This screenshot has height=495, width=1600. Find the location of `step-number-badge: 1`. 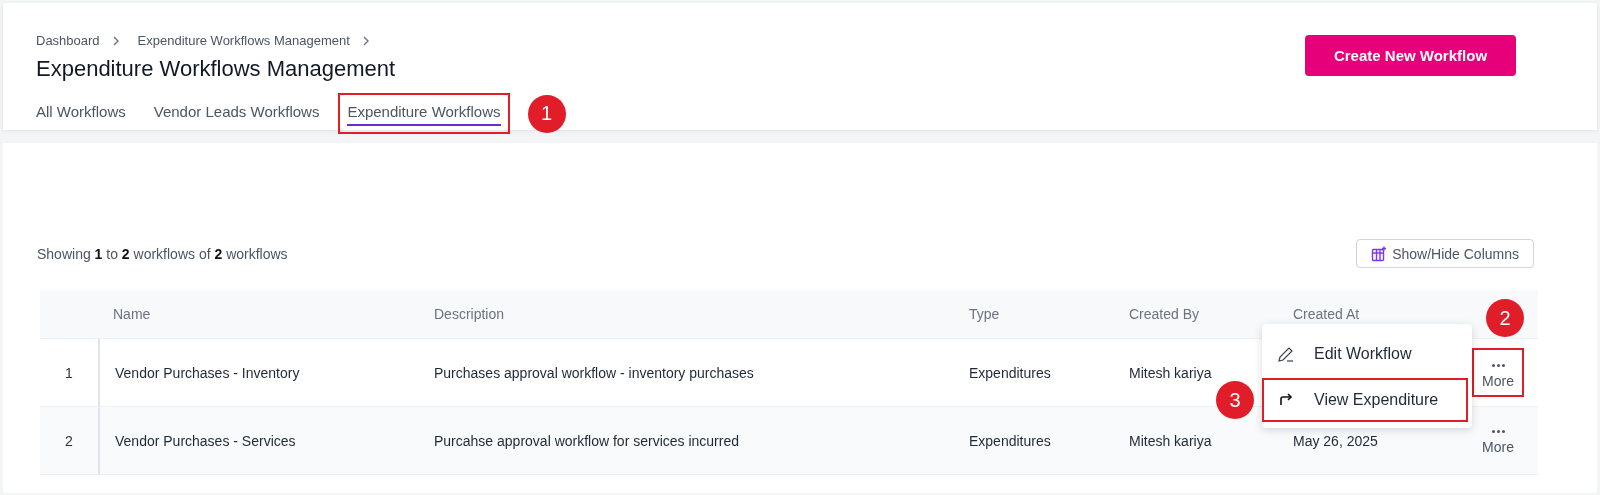

step-number-badge: 1 is located at coordinates (546, 113).